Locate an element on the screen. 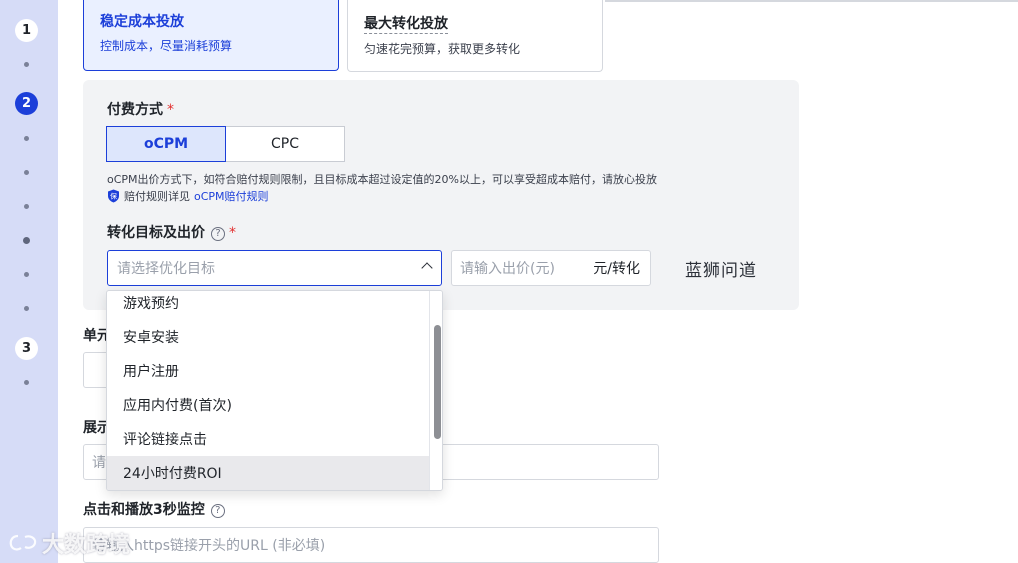 The height and width of the screenshot is (563, 1018). chevron-up-icon is located at coordinates (427, 268).